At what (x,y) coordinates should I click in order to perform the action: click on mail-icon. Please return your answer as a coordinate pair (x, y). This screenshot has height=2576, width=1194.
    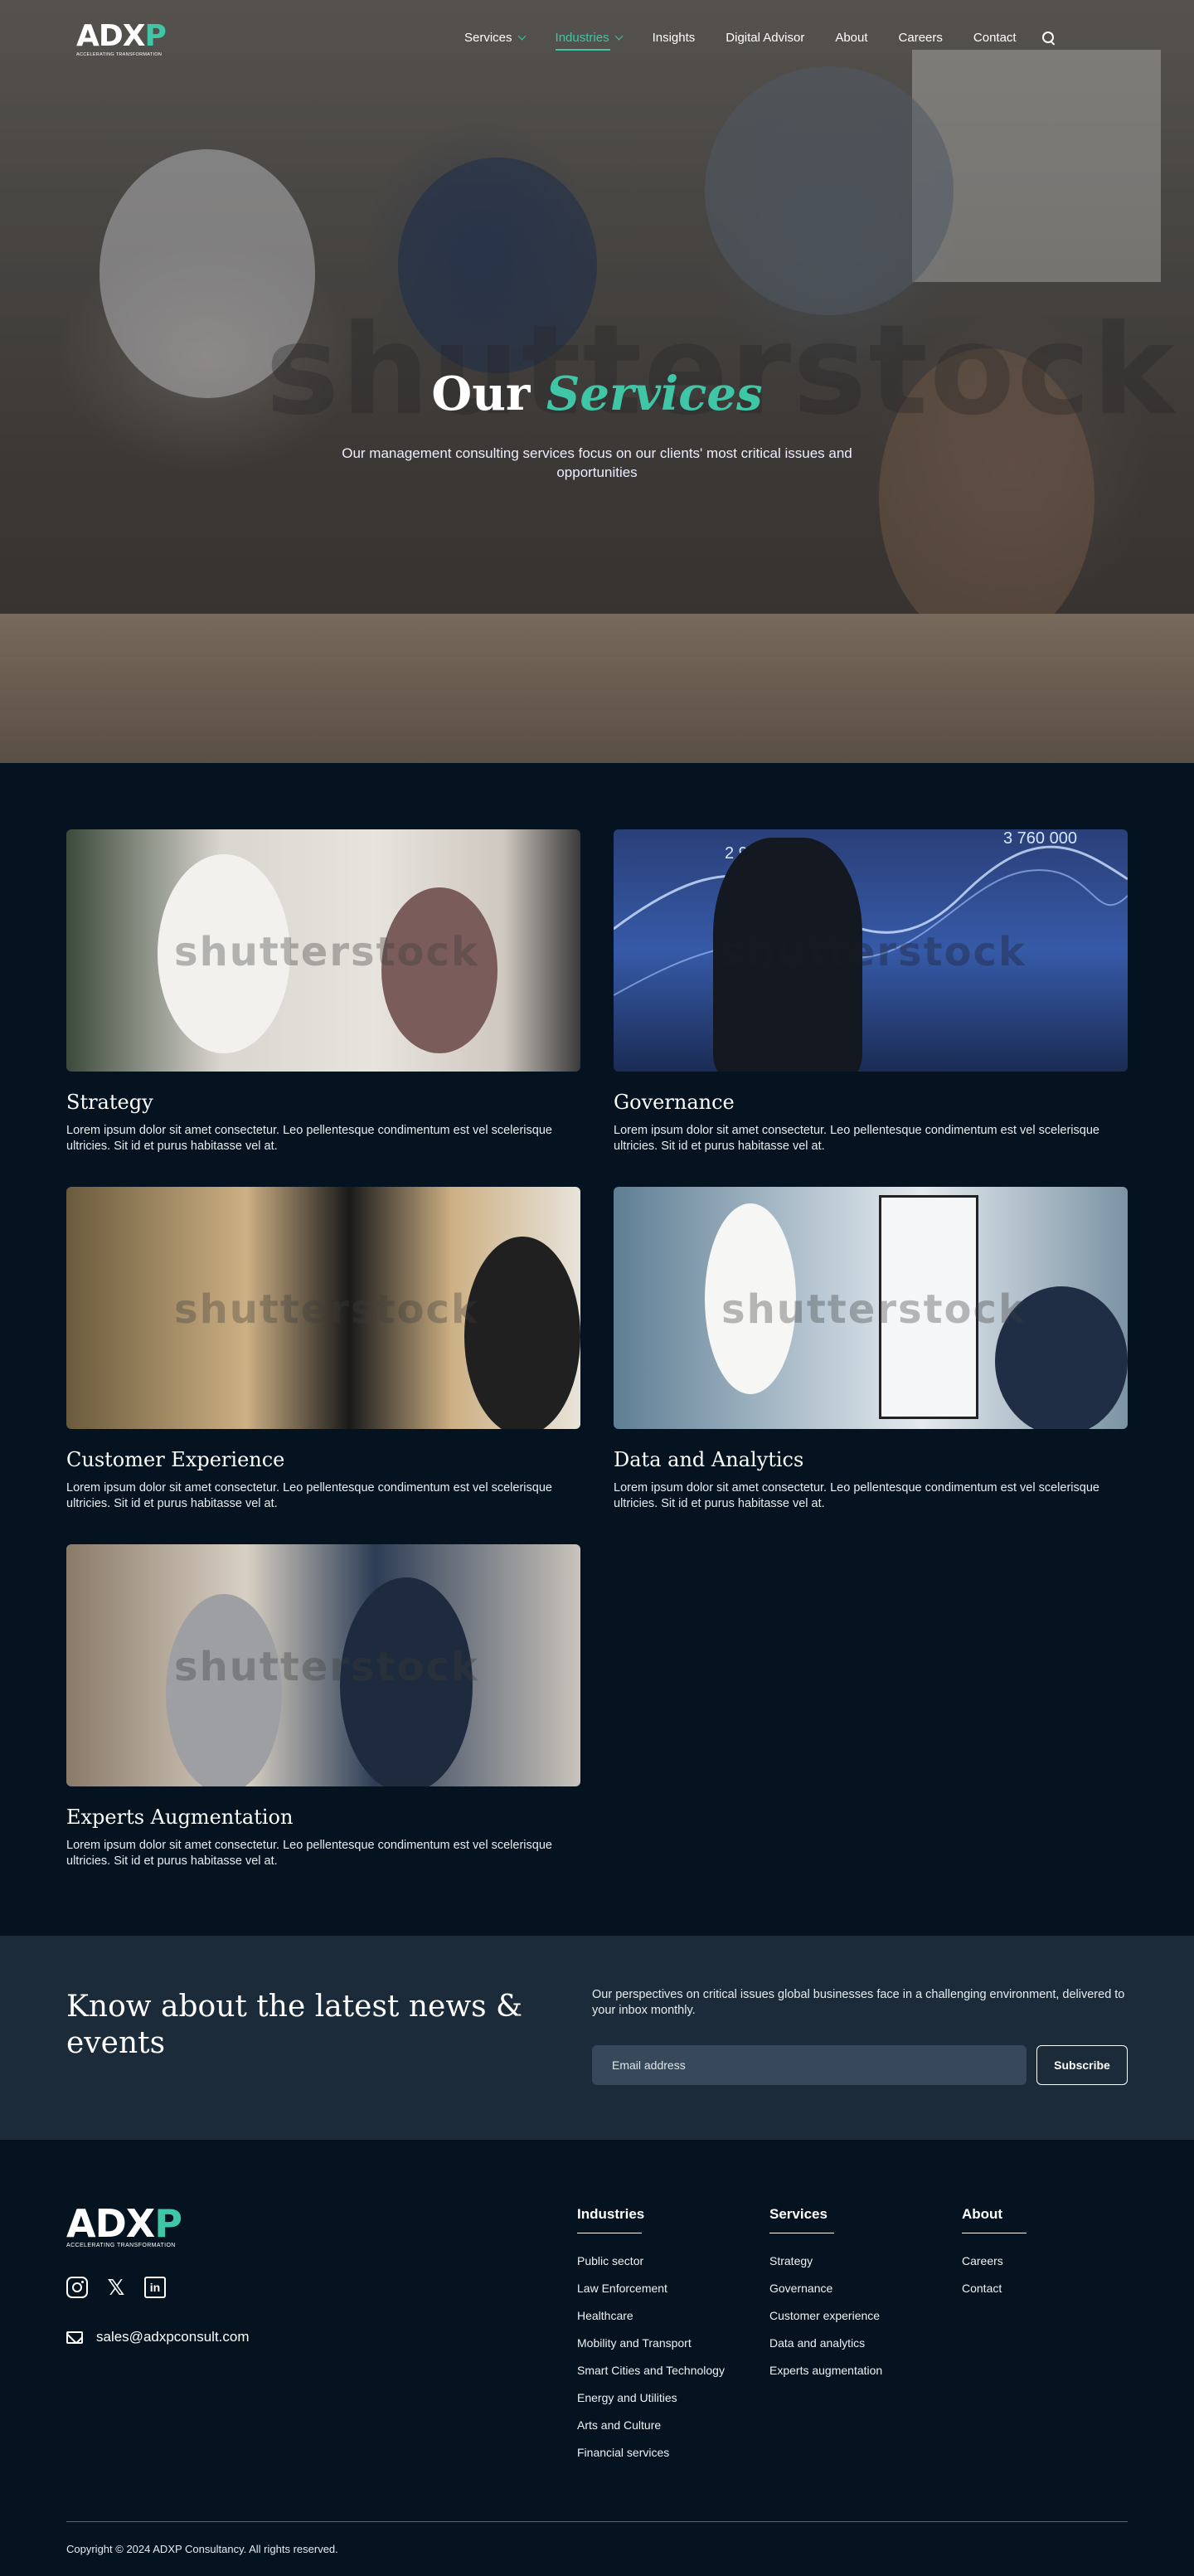
    Looking at the image, I should click on (74, 2337).